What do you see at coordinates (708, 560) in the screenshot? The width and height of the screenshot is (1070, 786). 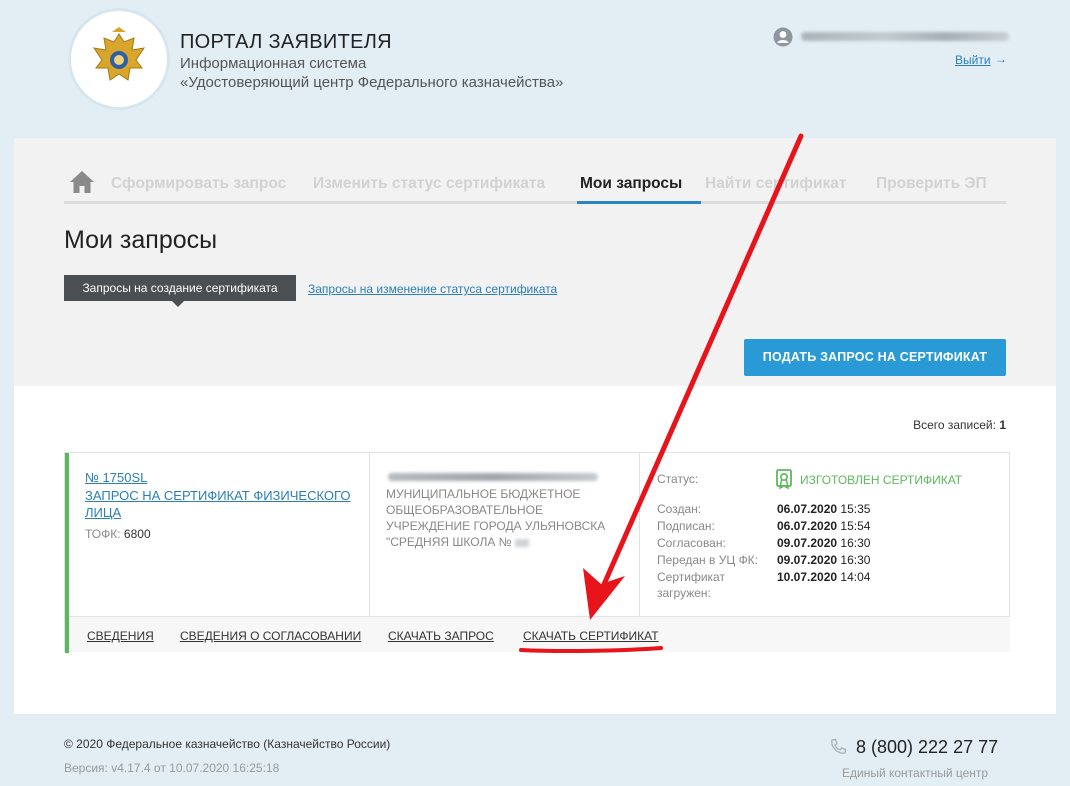 I see `date-label: Передан в УЦ ФК:` at bounding box center [708, 560].